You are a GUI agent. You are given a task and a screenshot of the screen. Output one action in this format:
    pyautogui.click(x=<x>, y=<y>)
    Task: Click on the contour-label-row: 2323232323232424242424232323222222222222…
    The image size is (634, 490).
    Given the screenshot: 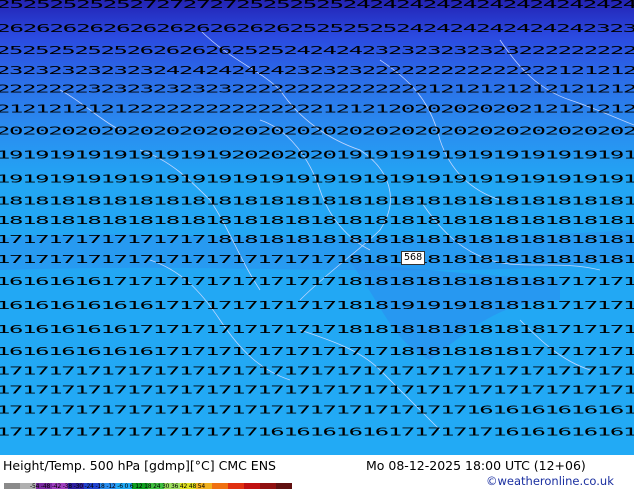 What is the action you would take?
    pyautogui.click(x=317, y=71)
    